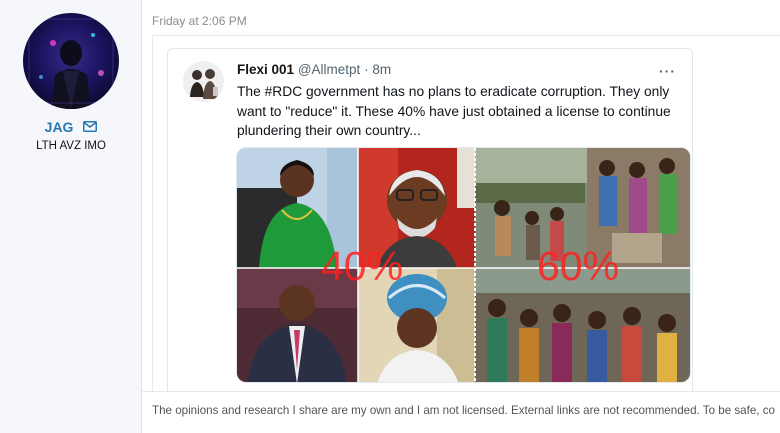 This screenshot has width=780, height=433. I want to click on username: JAG, so click(71, 127).